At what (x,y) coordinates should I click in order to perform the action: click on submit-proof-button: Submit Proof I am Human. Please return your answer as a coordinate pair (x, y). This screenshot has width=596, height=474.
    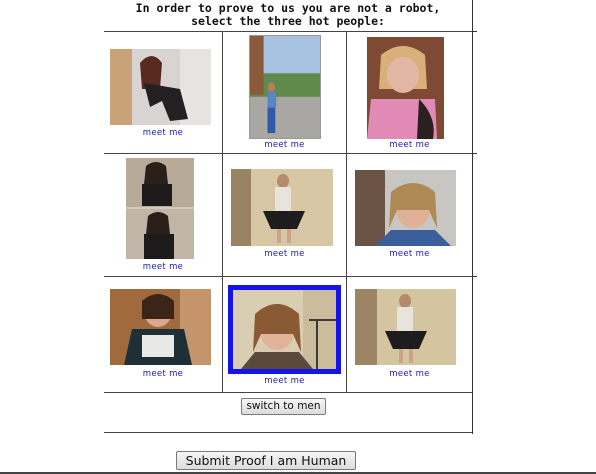
    Looking at the image, I should click on (266, 460).